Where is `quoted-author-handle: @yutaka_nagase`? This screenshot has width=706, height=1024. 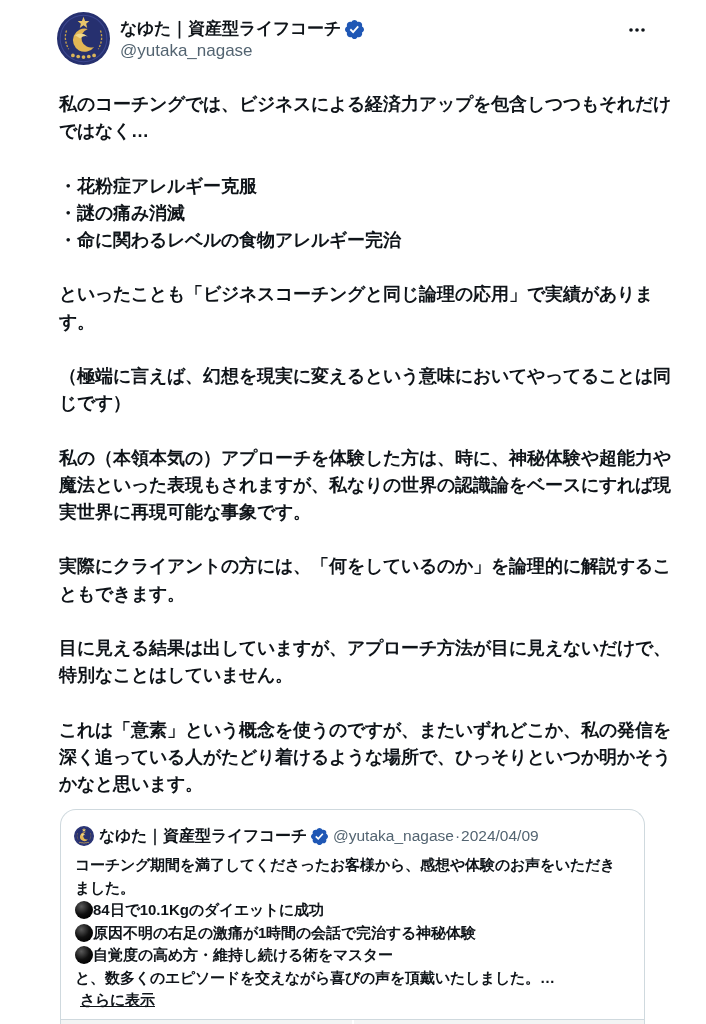 quoted-author-handle: @yutaka_nagase is located at coordinates (393, 836).